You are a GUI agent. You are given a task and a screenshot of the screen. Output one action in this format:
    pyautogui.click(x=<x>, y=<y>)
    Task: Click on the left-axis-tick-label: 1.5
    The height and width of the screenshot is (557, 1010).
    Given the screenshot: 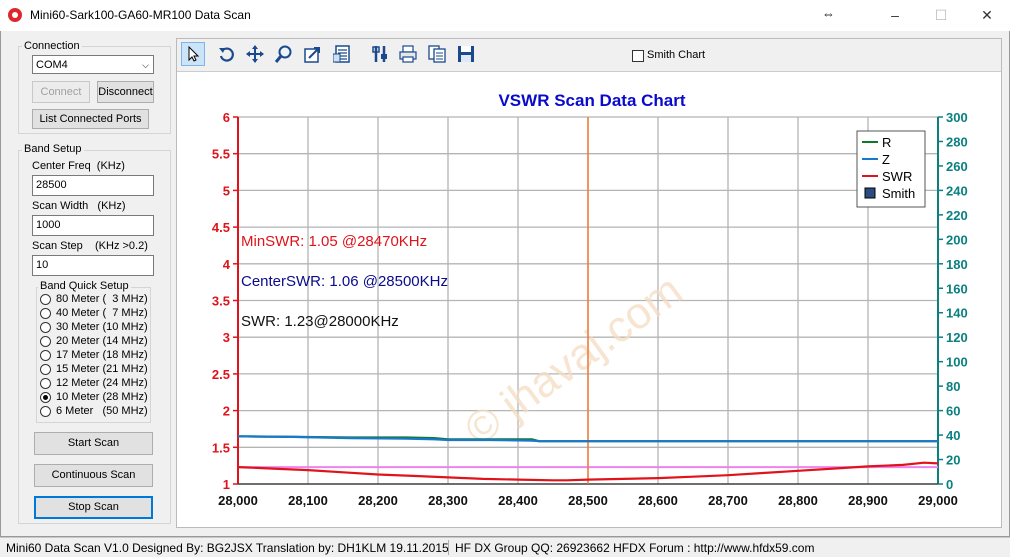 What is the action you would take?
    pyautogui.click(x=221, y=447)
    